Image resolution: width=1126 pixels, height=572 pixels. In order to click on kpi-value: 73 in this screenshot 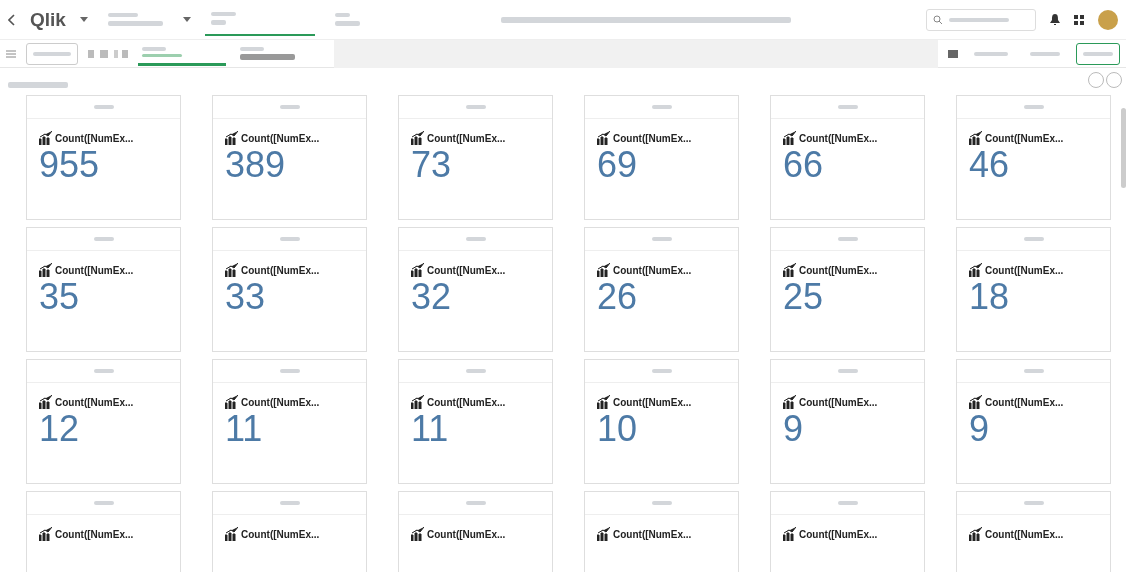, I will do `click(432, 165)`.